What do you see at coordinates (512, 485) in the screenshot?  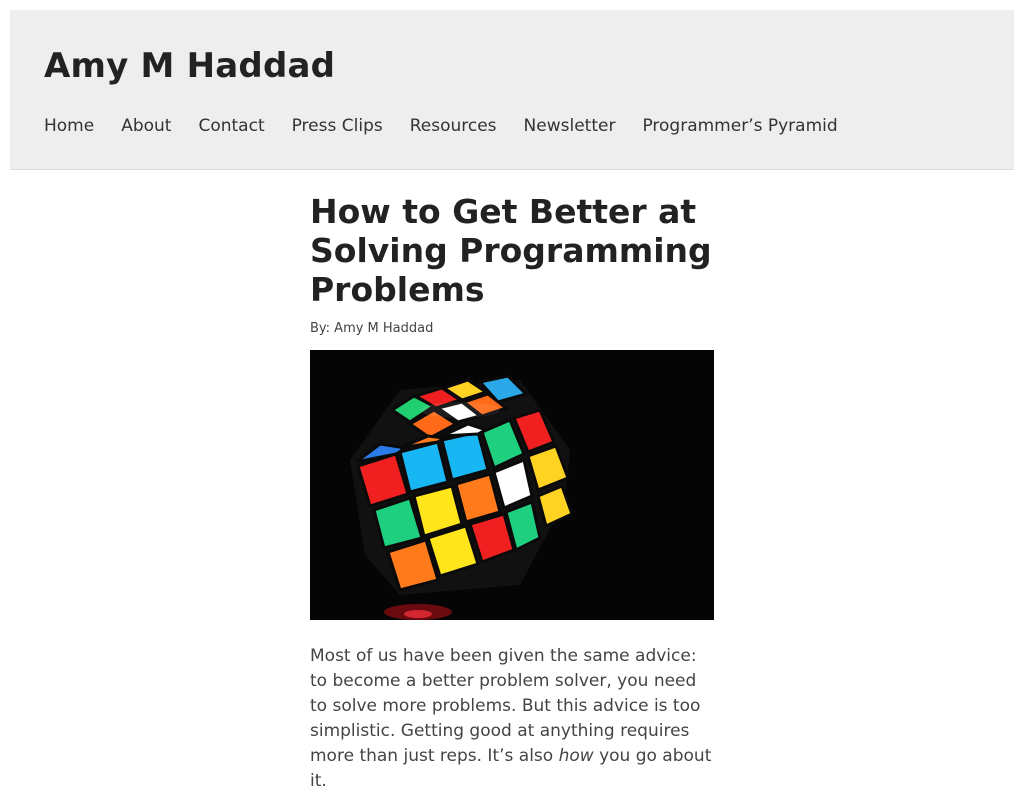 I see `hero-image-rubiks-cube` at bounding box center [512, 485].